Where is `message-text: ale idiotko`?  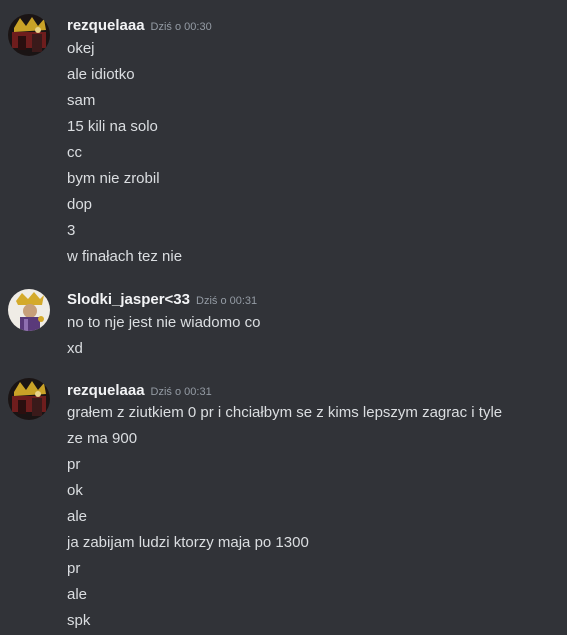 message-text: ale idiotko is located at coordinates (101, 74).